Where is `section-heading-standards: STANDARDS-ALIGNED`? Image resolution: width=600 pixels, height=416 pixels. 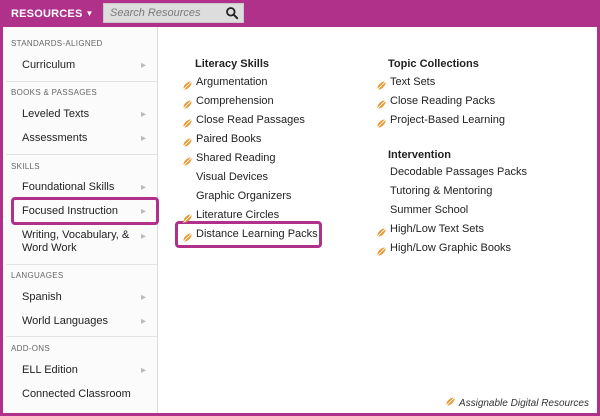 section-heading-standards: STANDARDS-ALIGNED is located at coordinates (57, 43).